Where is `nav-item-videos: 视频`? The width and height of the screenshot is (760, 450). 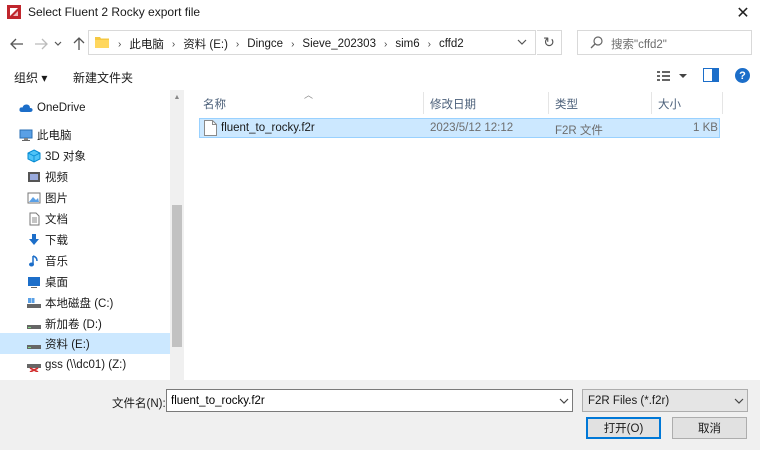
nav-item-videos: 视频 is located at coordinates (85, 176).